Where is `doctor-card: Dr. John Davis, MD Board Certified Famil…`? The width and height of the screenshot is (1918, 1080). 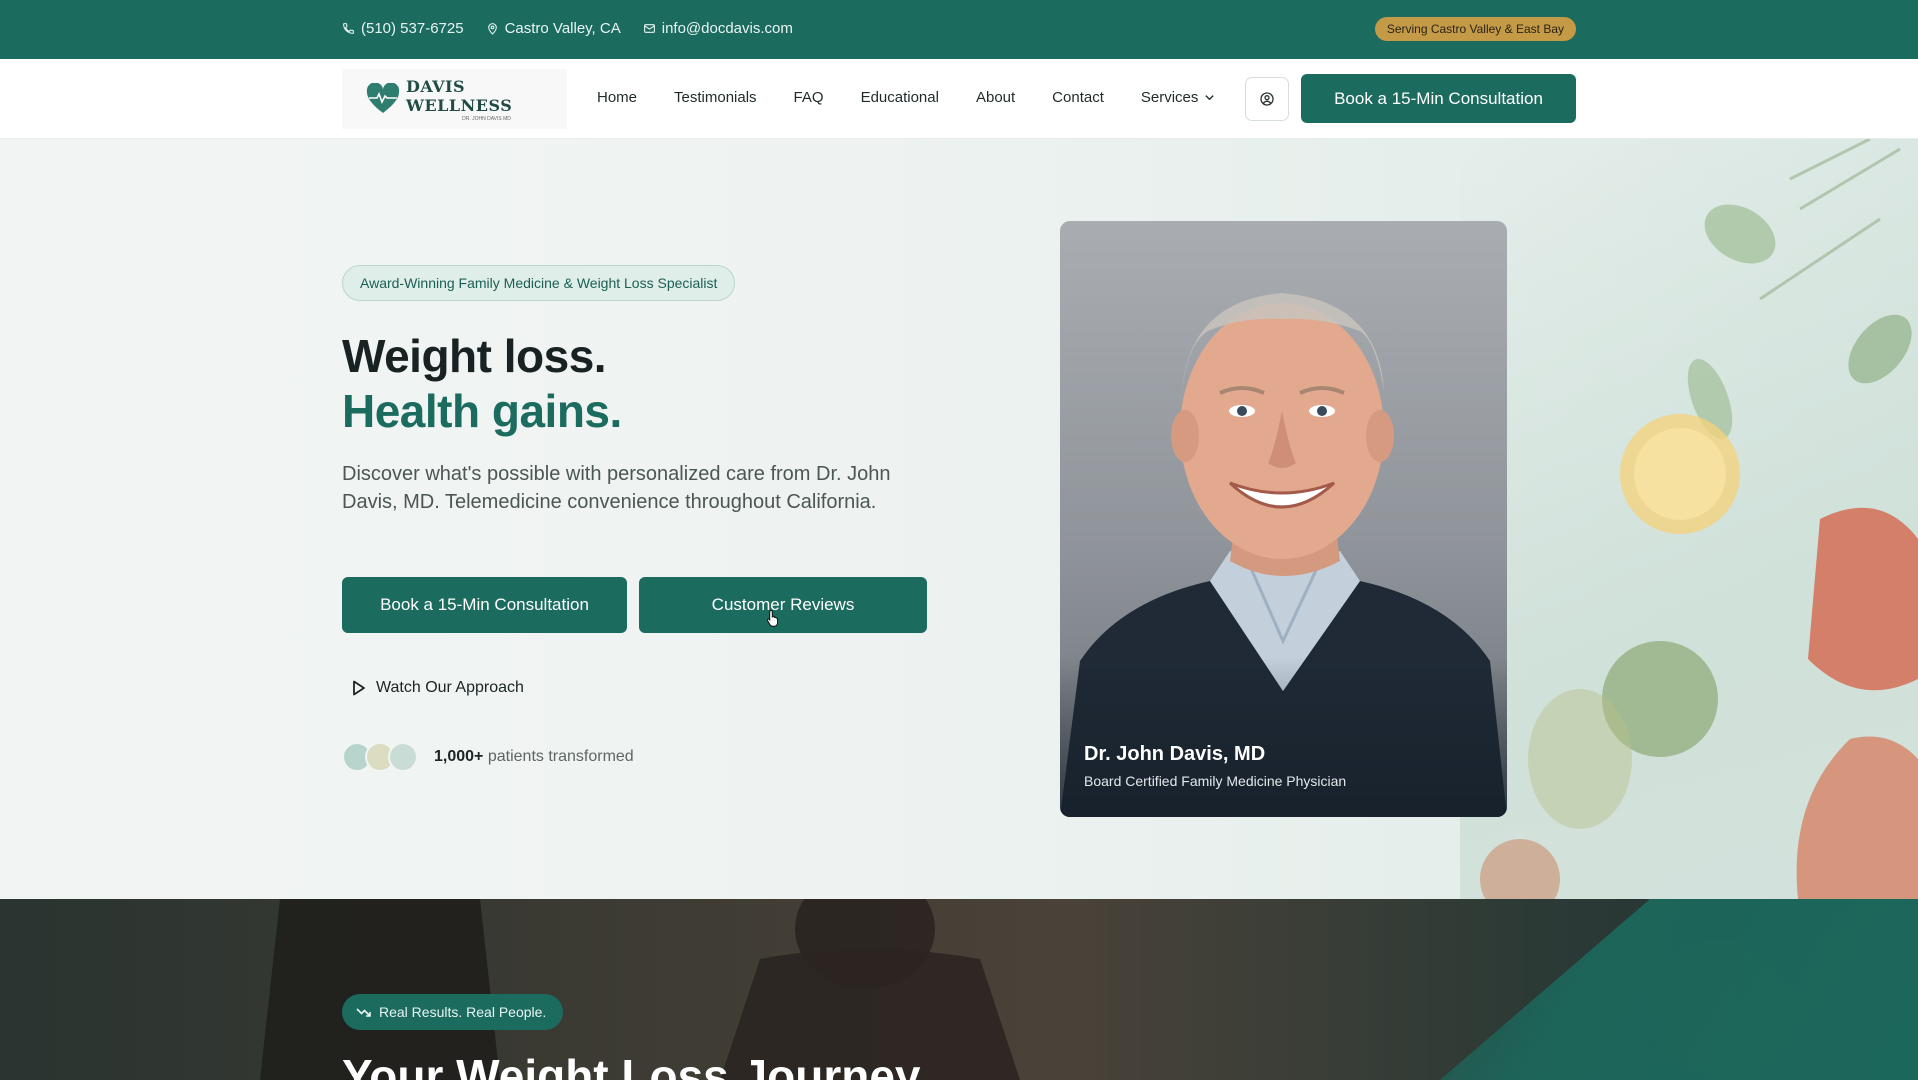
doctor-card: Dr. John Davis, MD Board Certified Famil… is located at coordinates (1283, 519).